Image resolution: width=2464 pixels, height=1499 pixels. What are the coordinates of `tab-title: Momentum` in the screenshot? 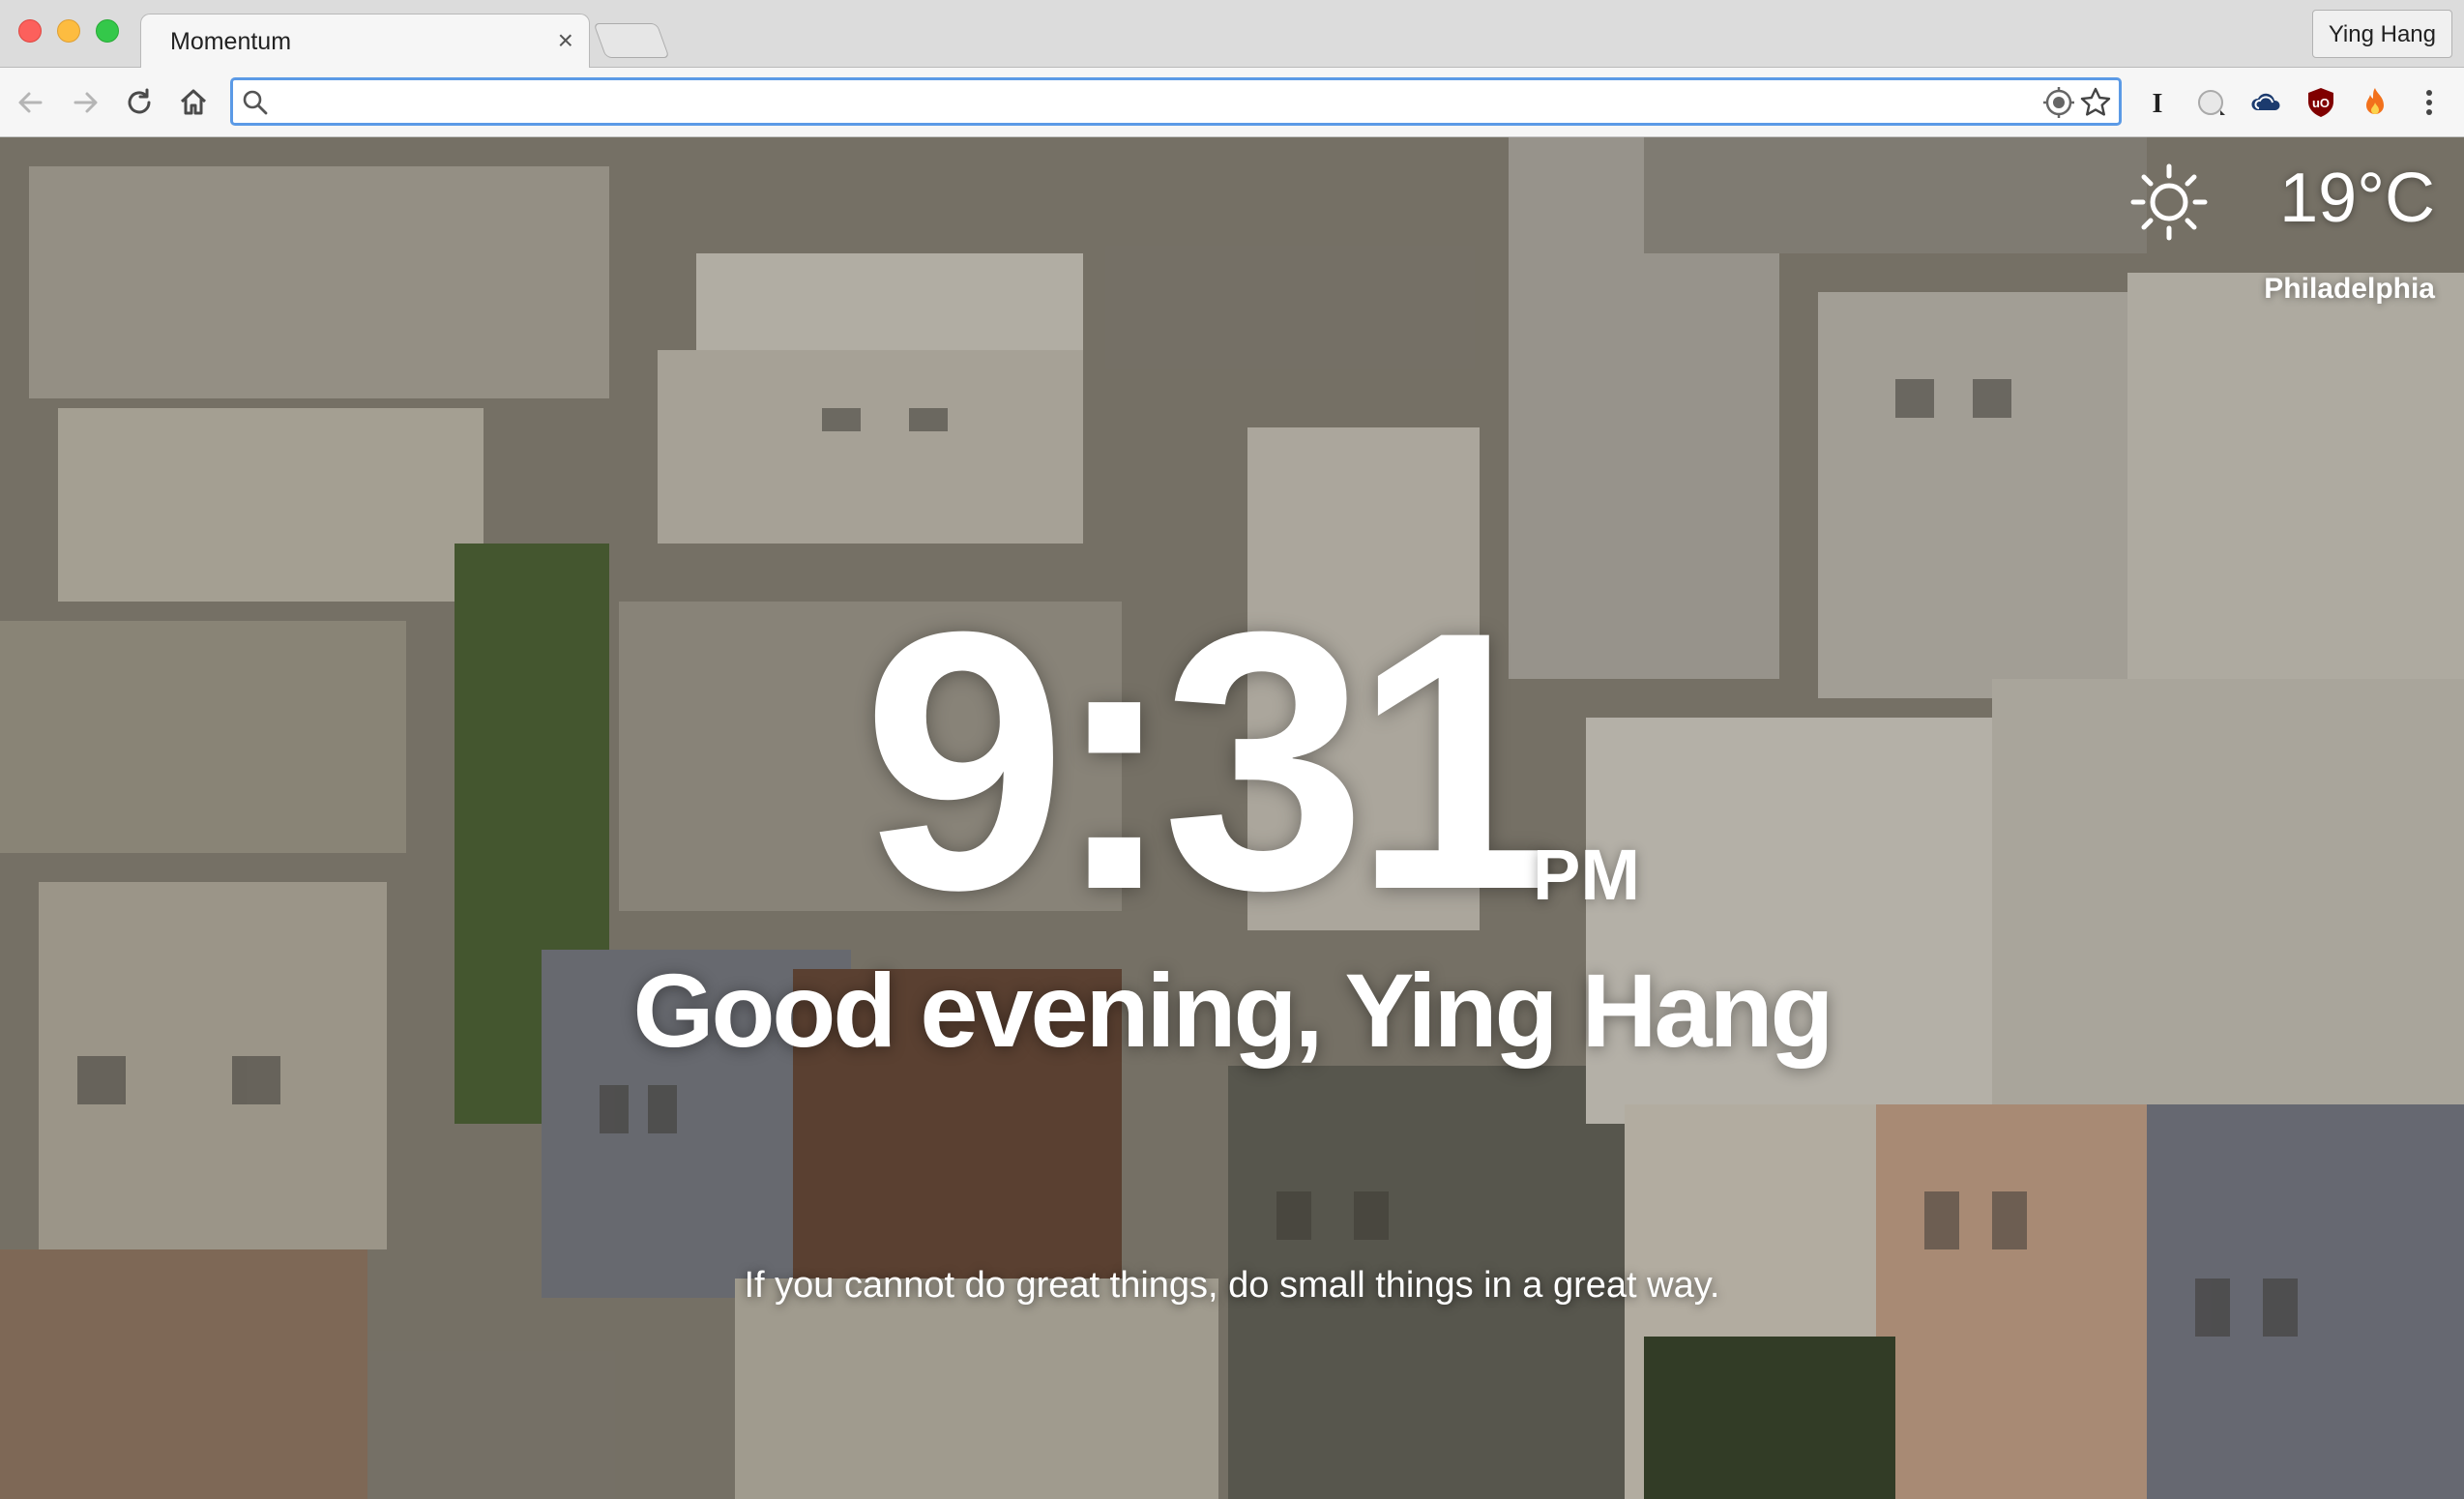 It's located at (231, 41).